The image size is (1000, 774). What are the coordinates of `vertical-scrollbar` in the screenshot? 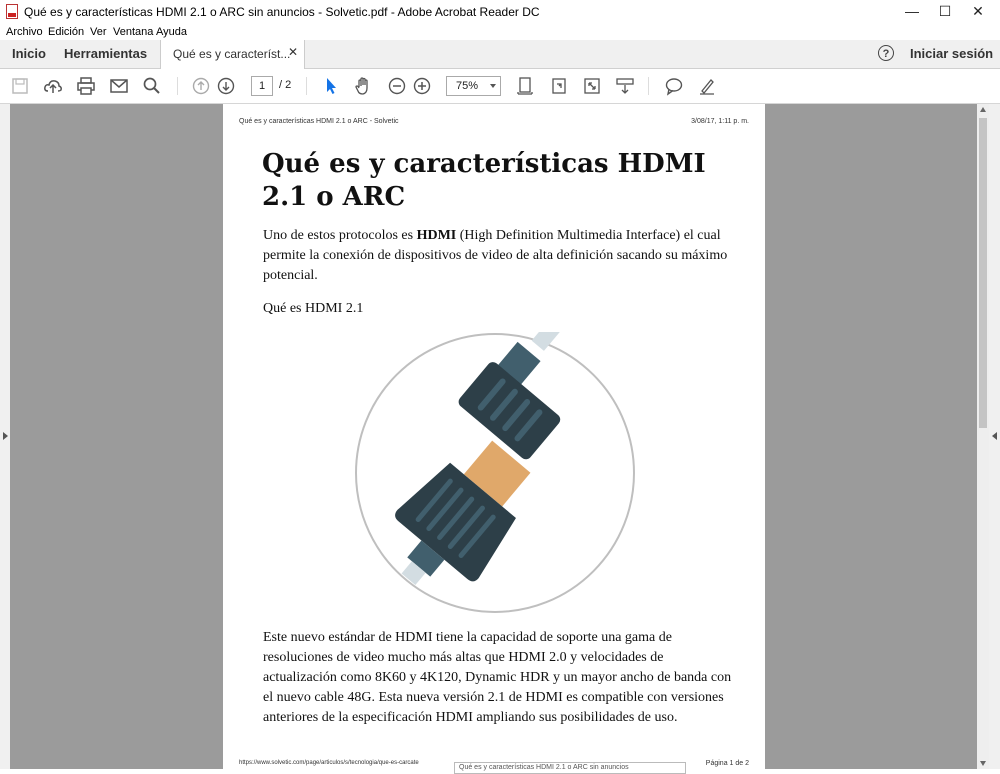 It's located at (983, 436).